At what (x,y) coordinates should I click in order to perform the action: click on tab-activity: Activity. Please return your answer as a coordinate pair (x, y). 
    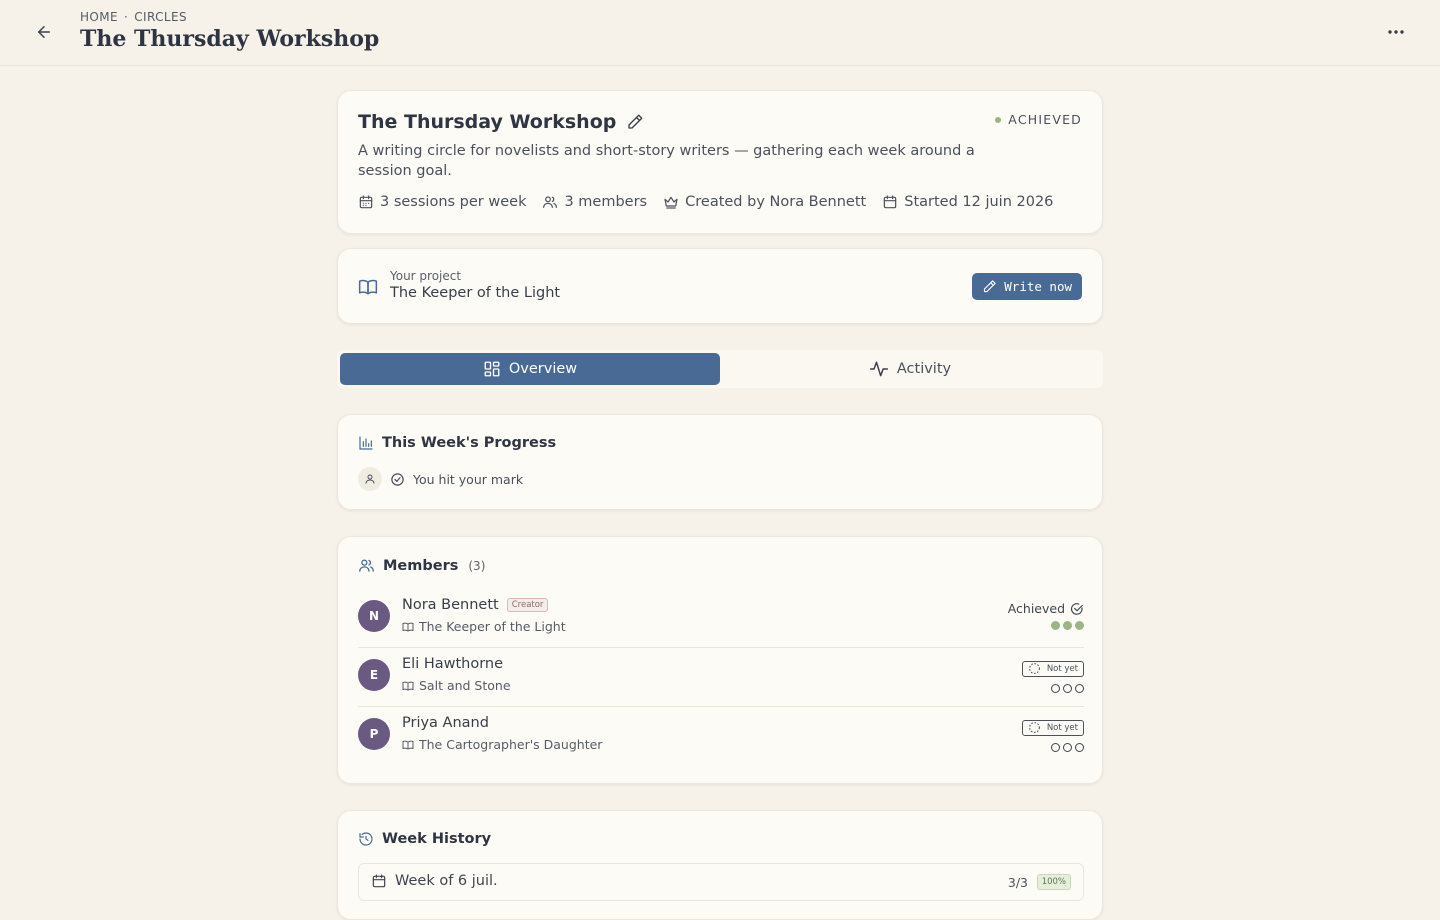
    Looking at the image, I should click on (910, 369).